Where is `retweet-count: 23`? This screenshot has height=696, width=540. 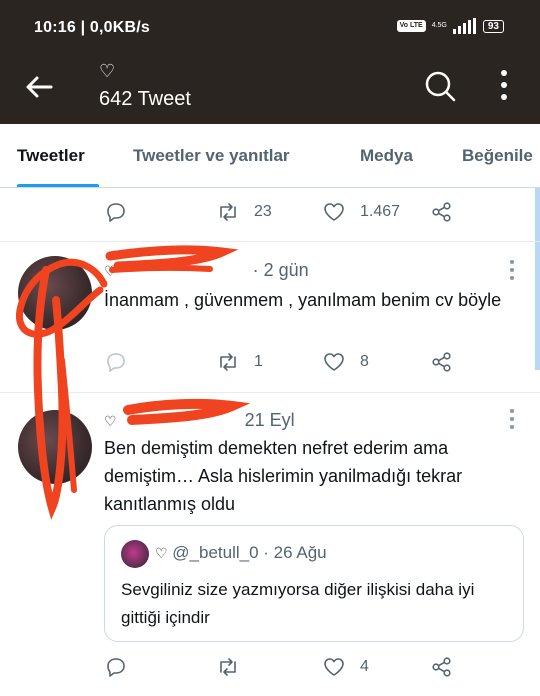 retweet-count: 23 is located at coordinates (263, 211).